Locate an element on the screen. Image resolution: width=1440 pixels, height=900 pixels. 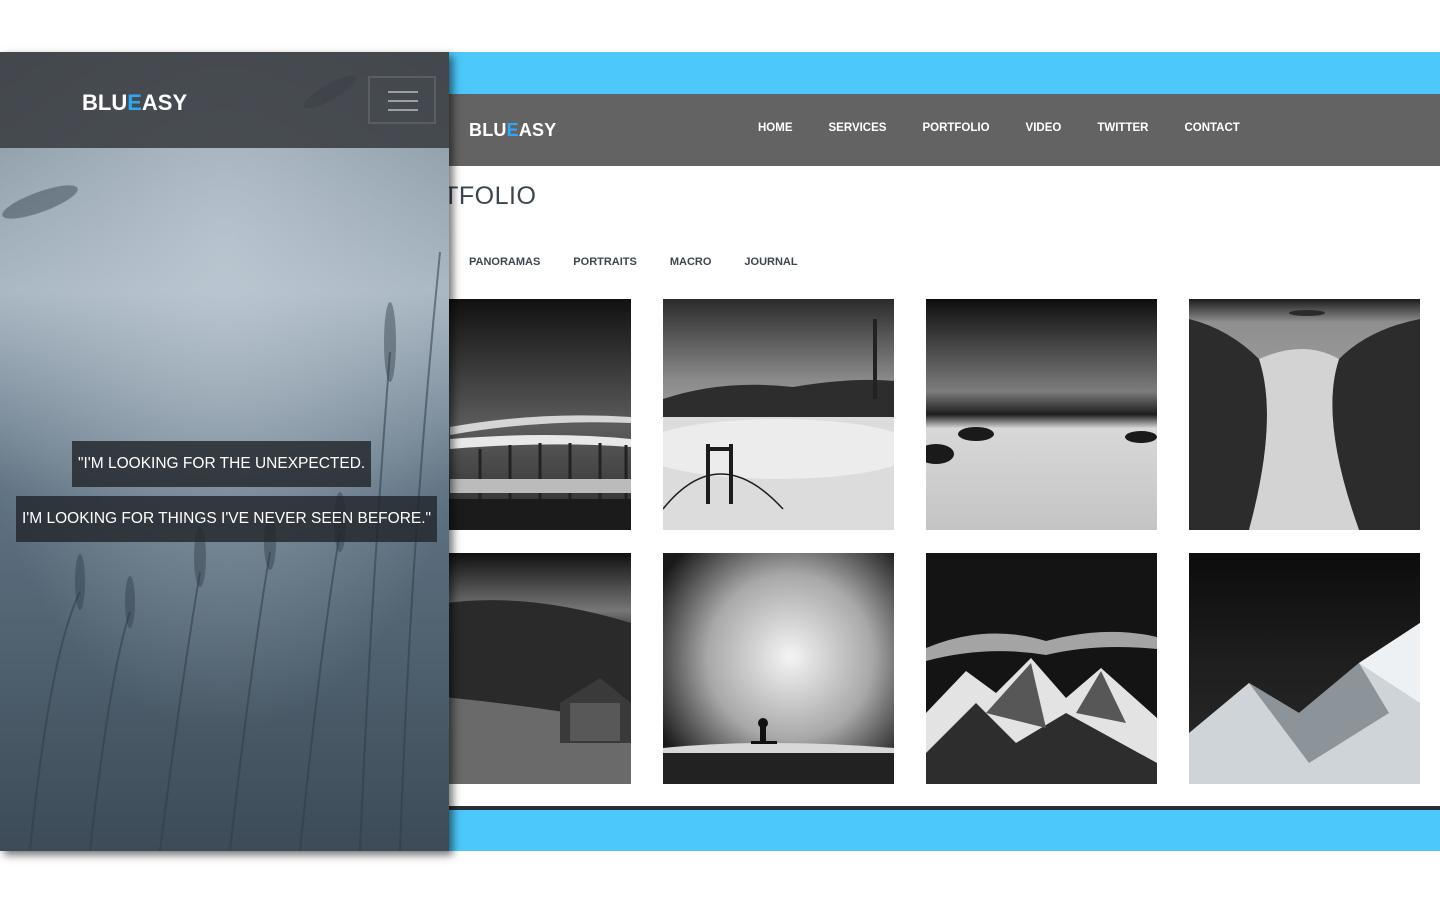
menu-item-services: SERVICES is located at coordinates (858, 128).